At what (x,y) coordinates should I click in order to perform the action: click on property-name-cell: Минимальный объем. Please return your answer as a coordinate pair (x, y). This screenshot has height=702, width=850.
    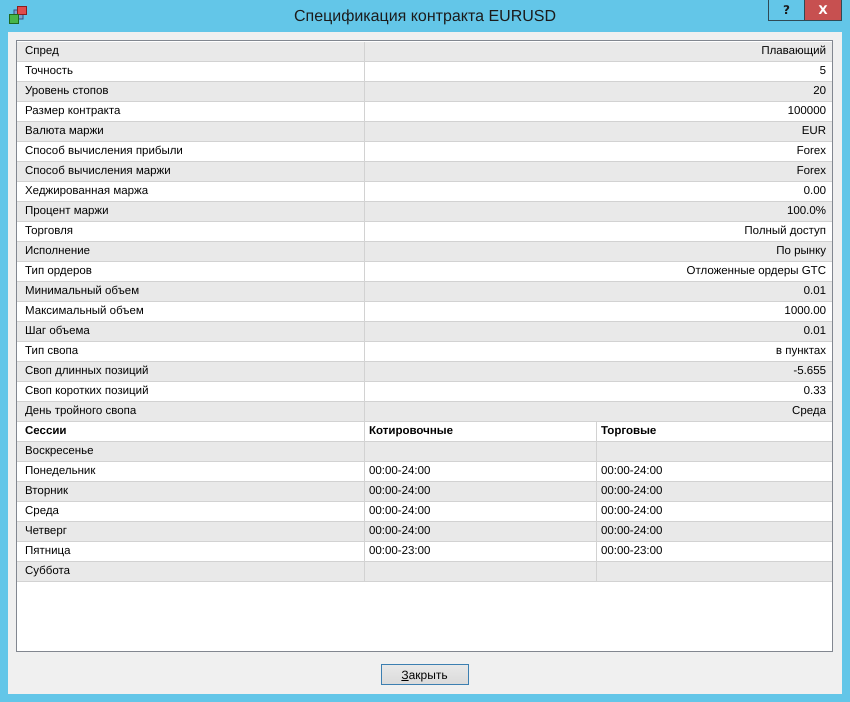
    Looking at the image, I should click on (191, 292).